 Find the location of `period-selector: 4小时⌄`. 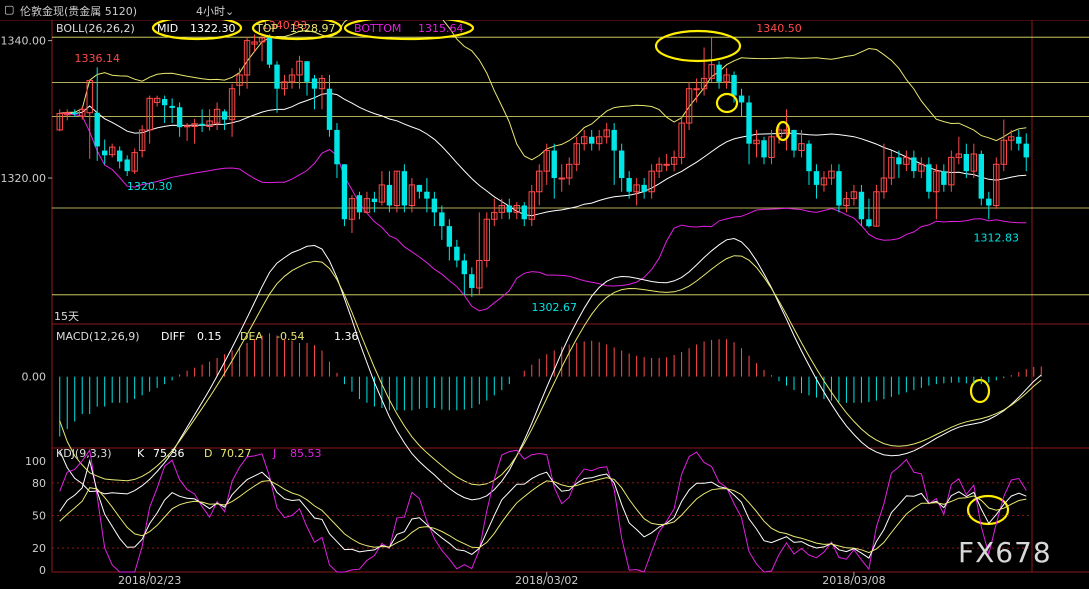

period-selector: 4小时⌄ is located at coordinates (215, 11).